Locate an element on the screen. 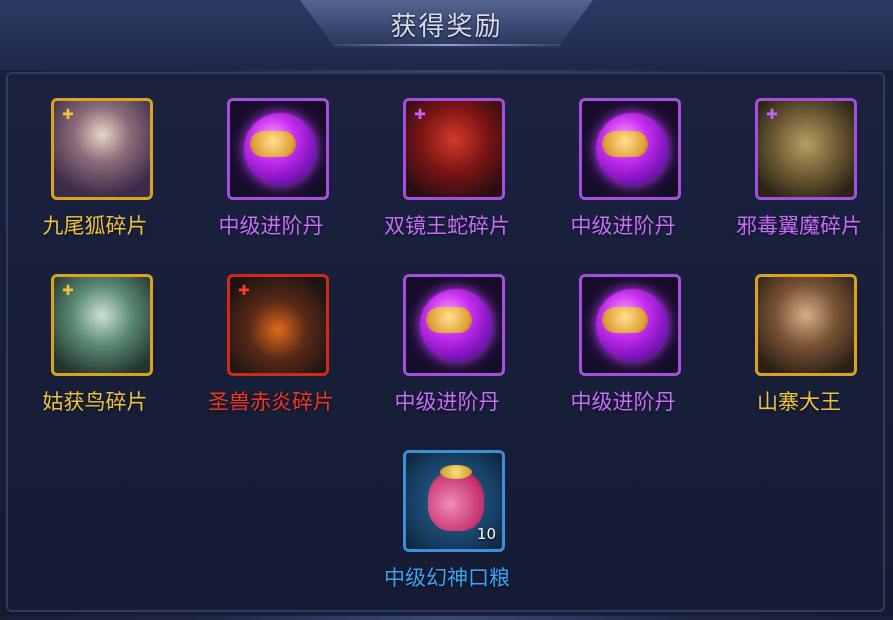 This screenshot has width=893, height=620. reward-item: ✚ 双镜王蛇碎片 is located at coordinates (447, 183).